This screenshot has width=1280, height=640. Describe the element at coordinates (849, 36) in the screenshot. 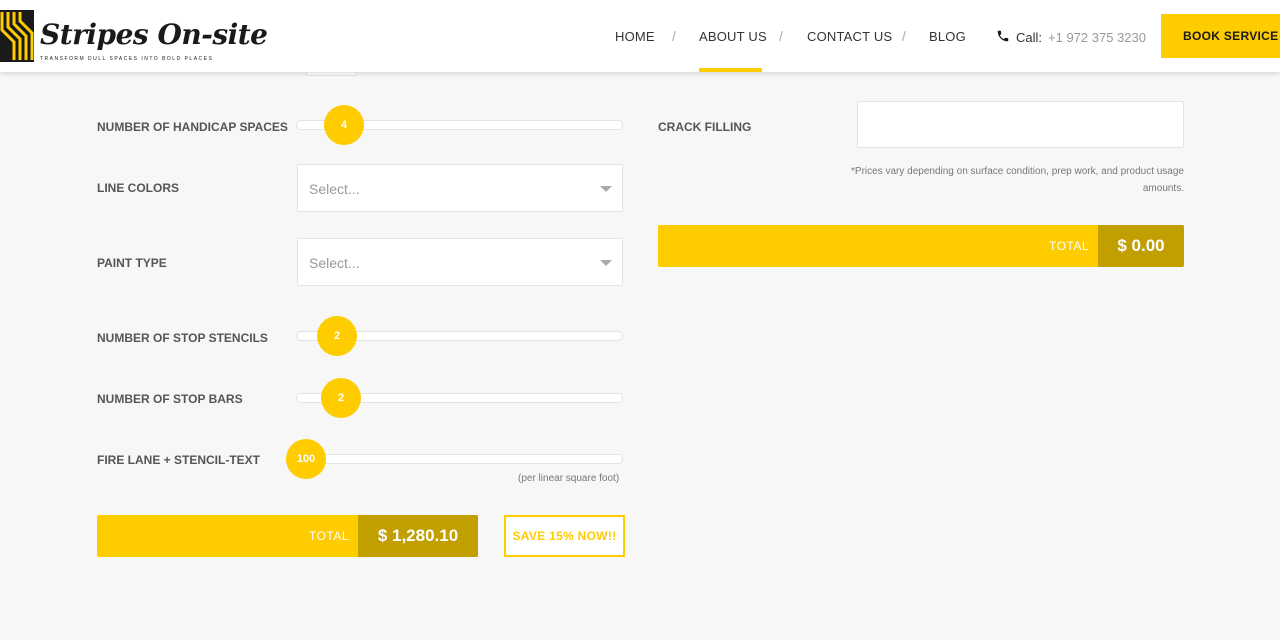

I see `nav-item-contact-us: CONTACT US` at that location.